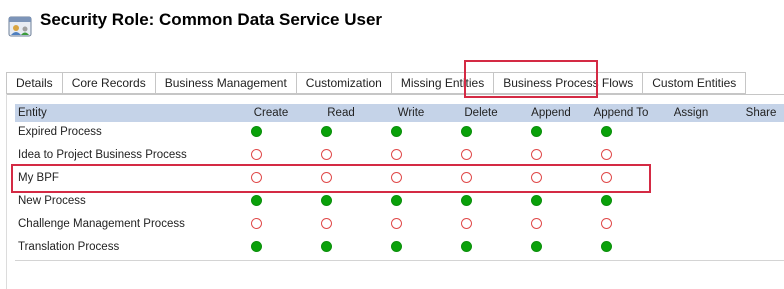  Describe the element at coordinates (481, 113) in the screenshot. I see `column-header-delete: Delete` at that location.